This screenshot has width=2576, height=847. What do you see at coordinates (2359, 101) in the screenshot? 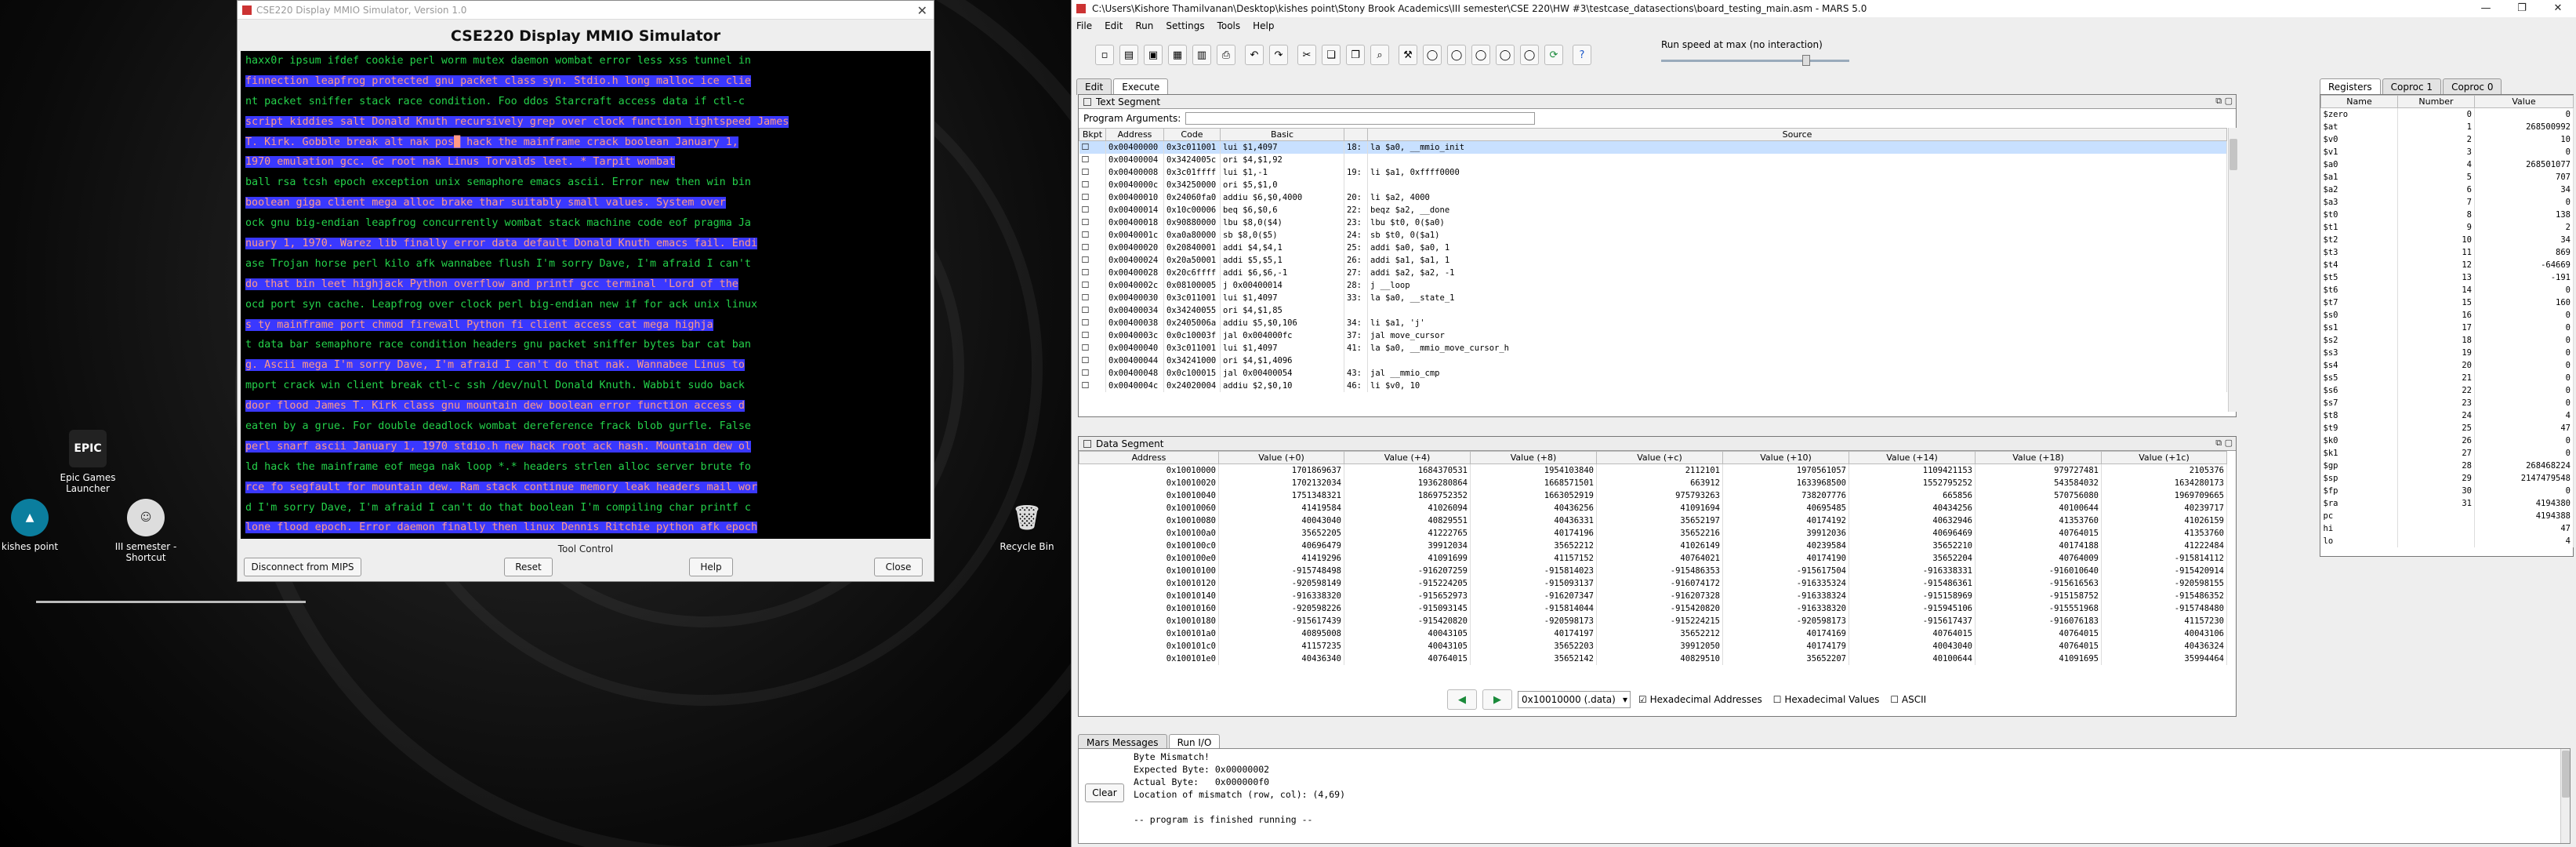
I see `column-header: Name` at bounding box center [2359, 101].